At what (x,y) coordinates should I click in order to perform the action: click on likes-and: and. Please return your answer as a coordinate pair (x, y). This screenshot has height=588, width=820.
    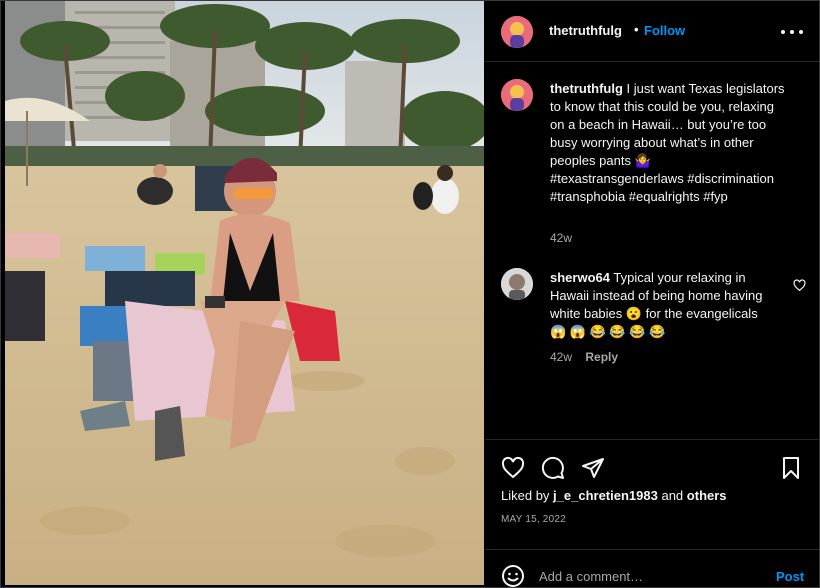
    Looking at the image, I should click on (672, 495).